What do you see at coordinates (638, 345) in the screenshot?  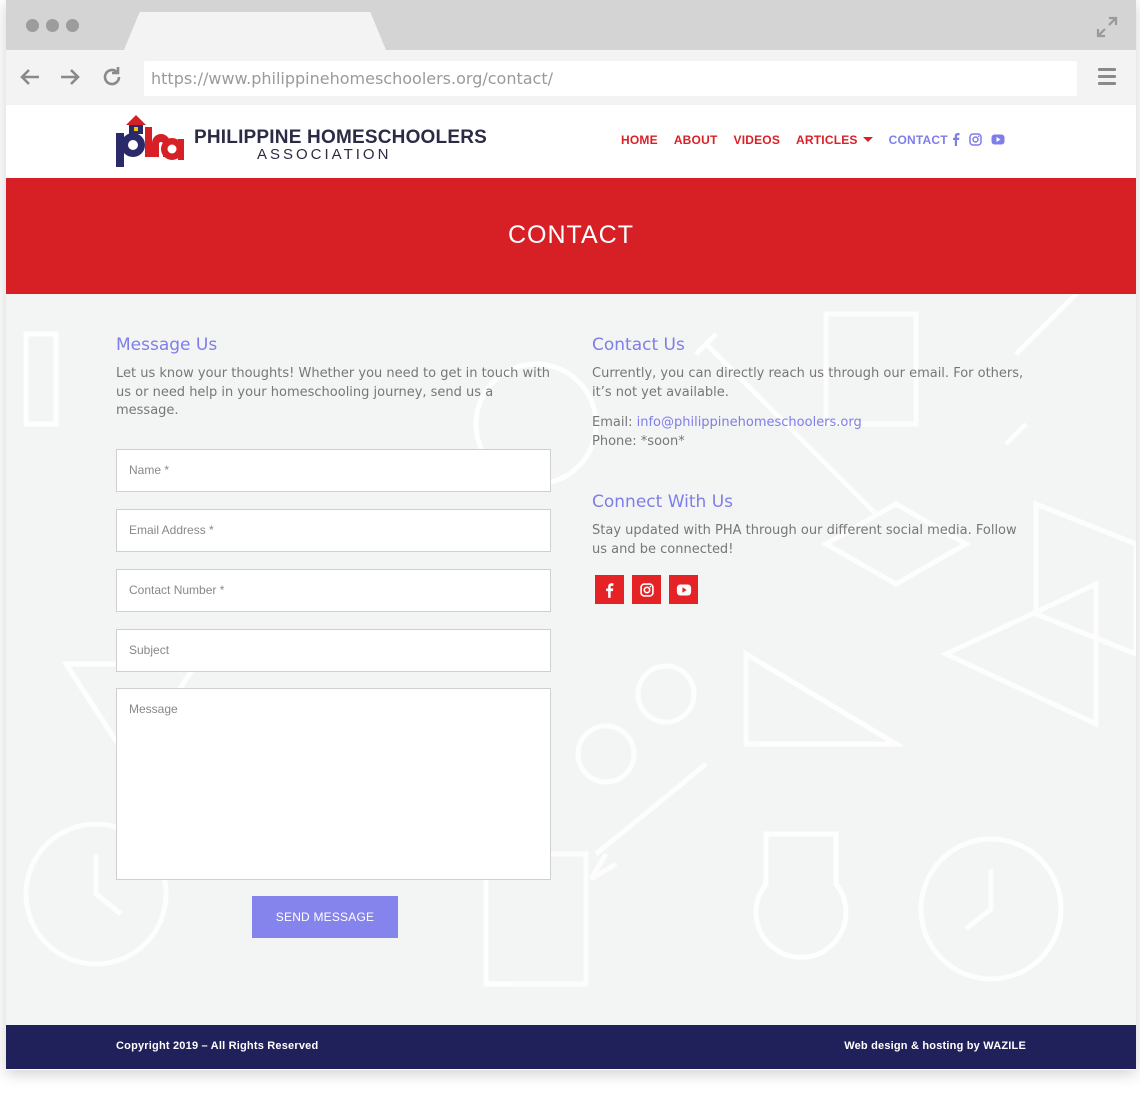 I see `contact-us-heading: Contact Us` at bounding box center [638, 345].